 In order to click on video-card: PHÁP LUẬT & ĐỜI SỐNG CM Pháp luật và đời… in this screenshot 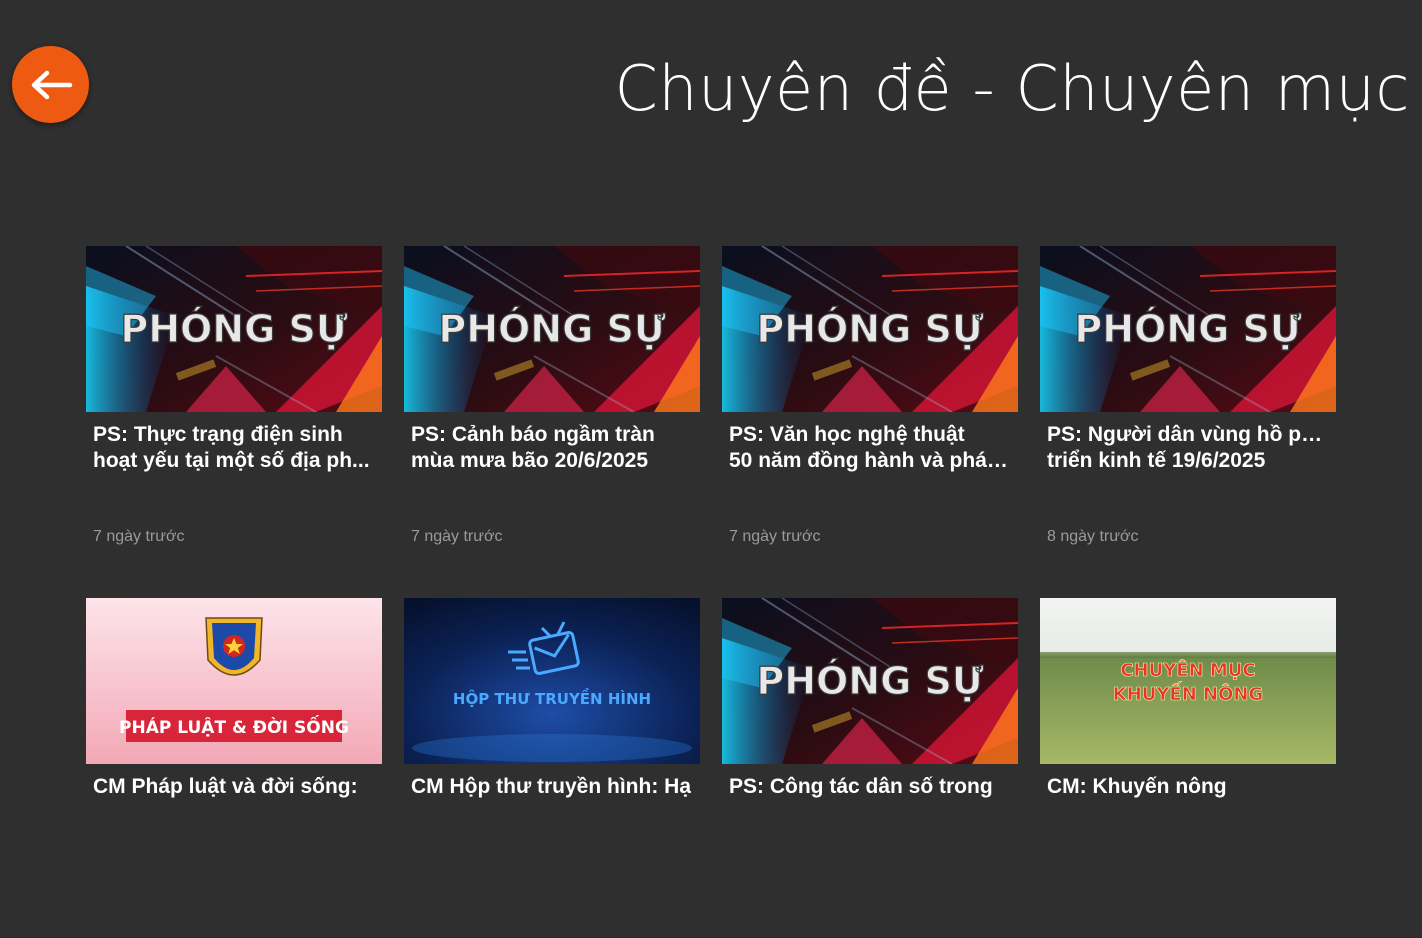, I will do `click(234, 768)`.